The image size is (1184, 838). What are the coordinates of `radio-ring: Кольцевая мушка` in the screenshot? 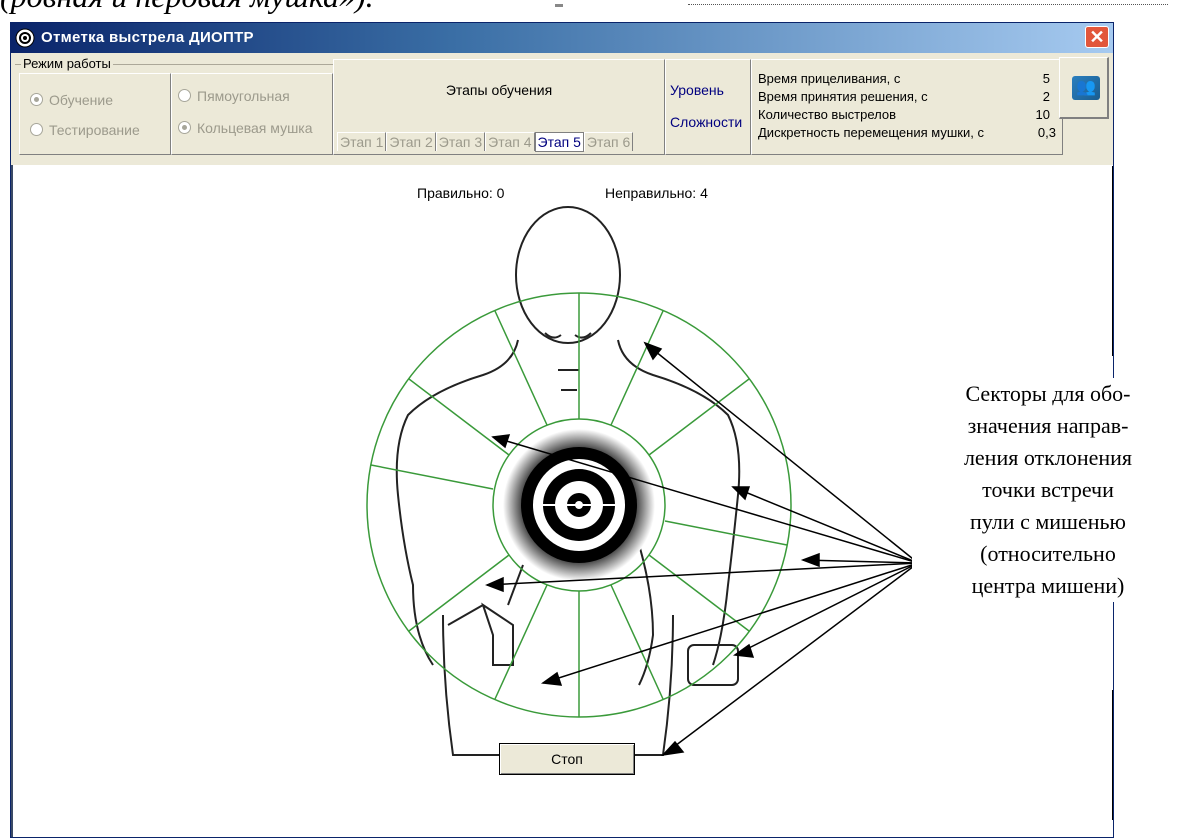 It's located at (245, 128).